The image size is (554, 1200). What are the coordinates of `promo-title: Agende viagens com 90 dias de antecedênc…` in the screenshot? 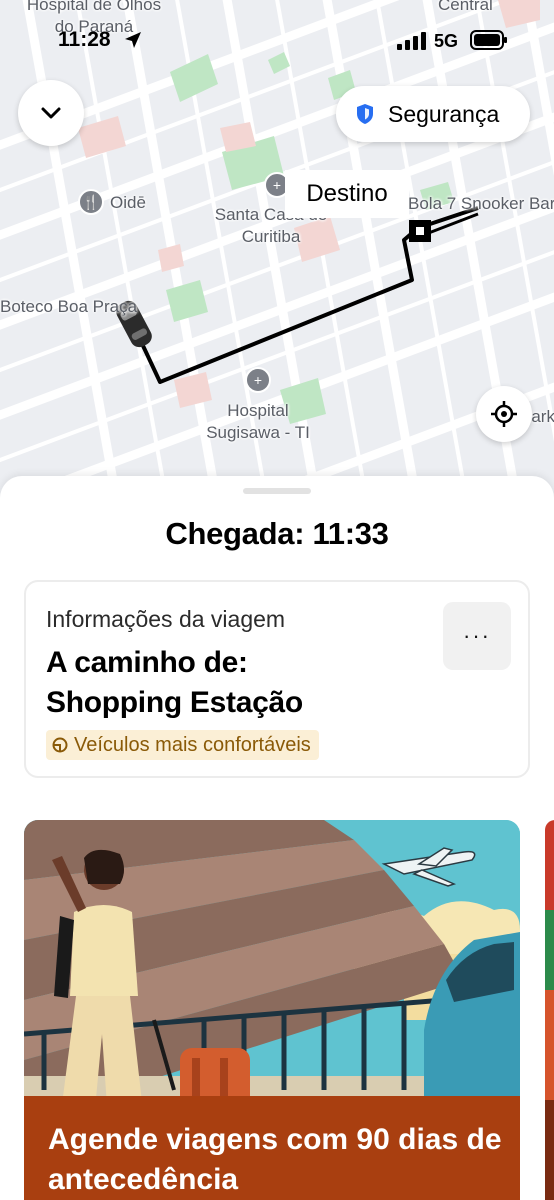 It's located at (275, 1159).